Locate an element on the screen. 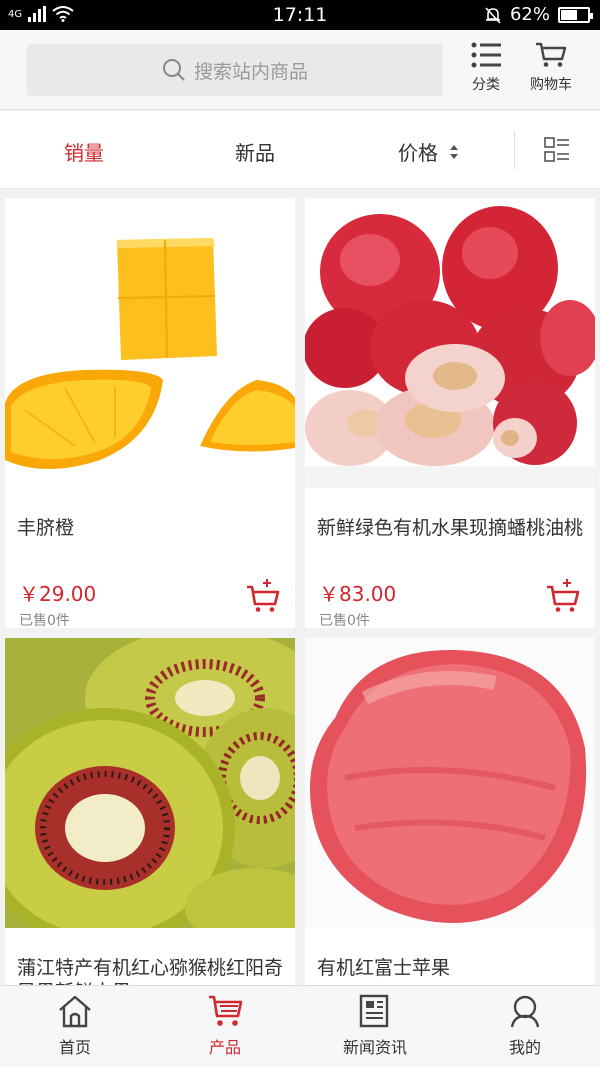 The width and height of the screenshot is (600, 1067). search-input: 搜索站内商品 is located at coordinates (235, 70).